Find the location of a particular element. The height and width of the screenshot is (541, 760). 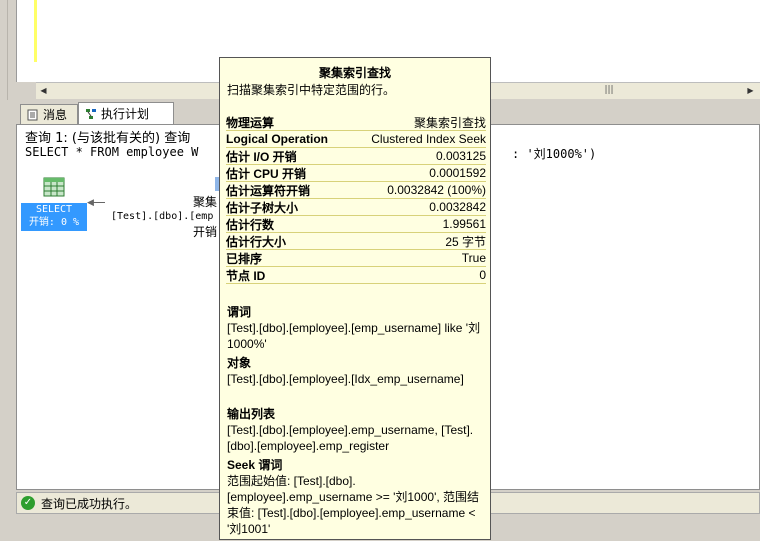

property-key: 估计行数 is located at coordinates (250, 224).